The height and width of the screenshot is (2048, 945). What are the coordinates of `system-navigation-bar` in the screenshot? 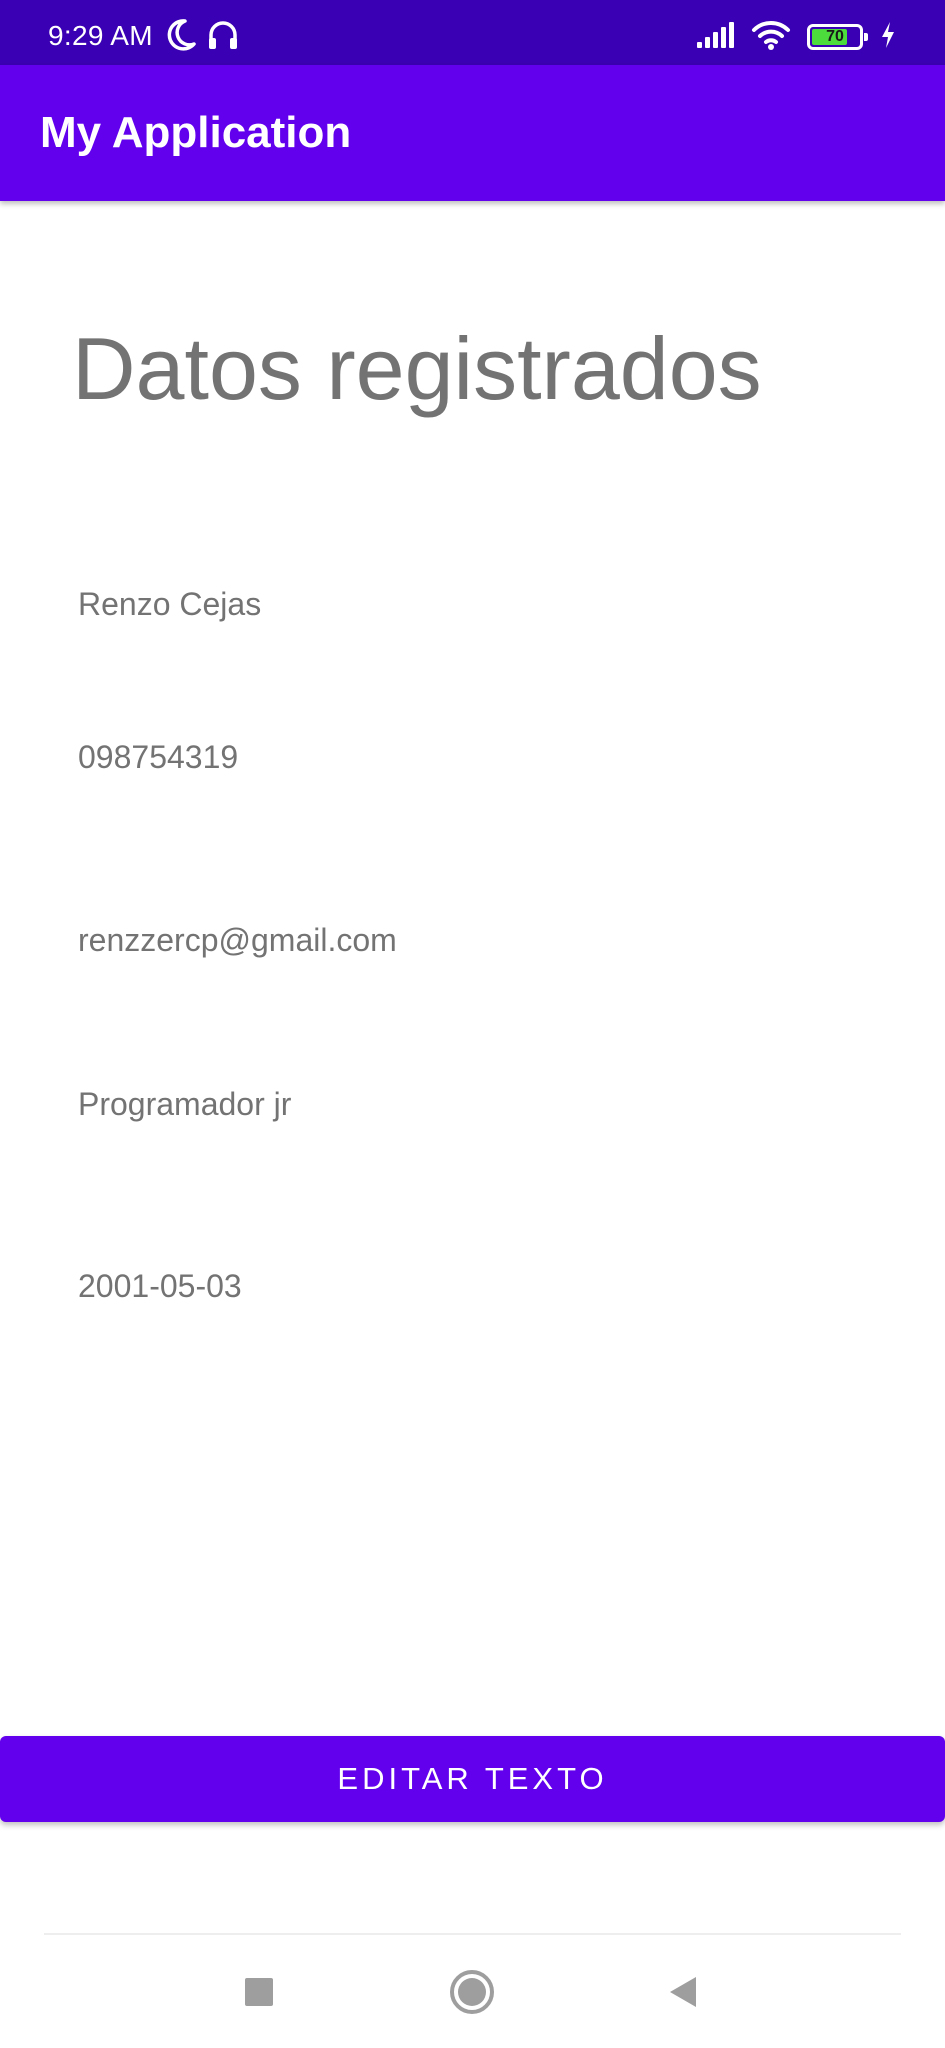 It's located at (472, 1992).